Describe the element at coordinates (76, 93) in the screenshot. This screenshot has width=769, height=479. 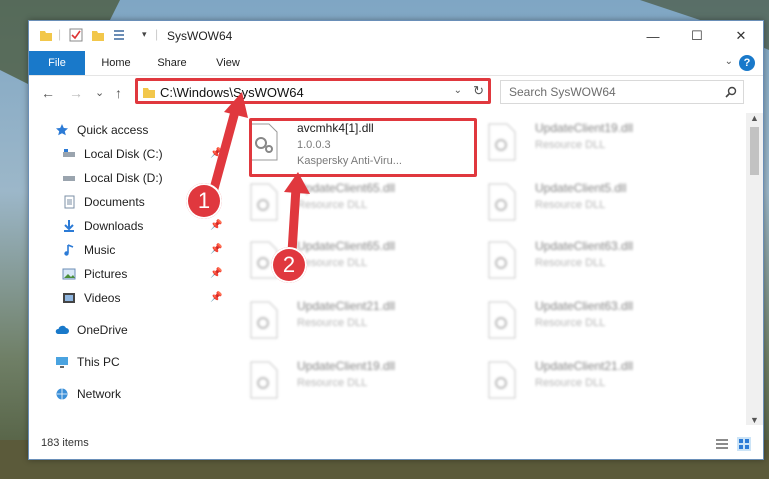
I see `forward-button: →` at that location.